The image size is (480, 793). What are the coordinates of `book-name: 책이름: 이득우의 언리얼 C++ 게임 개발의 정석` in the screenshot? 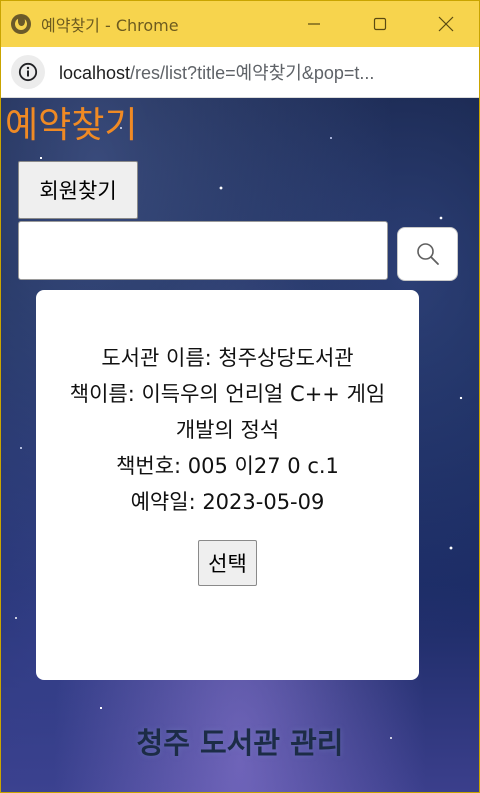 It's located at (227, 412).